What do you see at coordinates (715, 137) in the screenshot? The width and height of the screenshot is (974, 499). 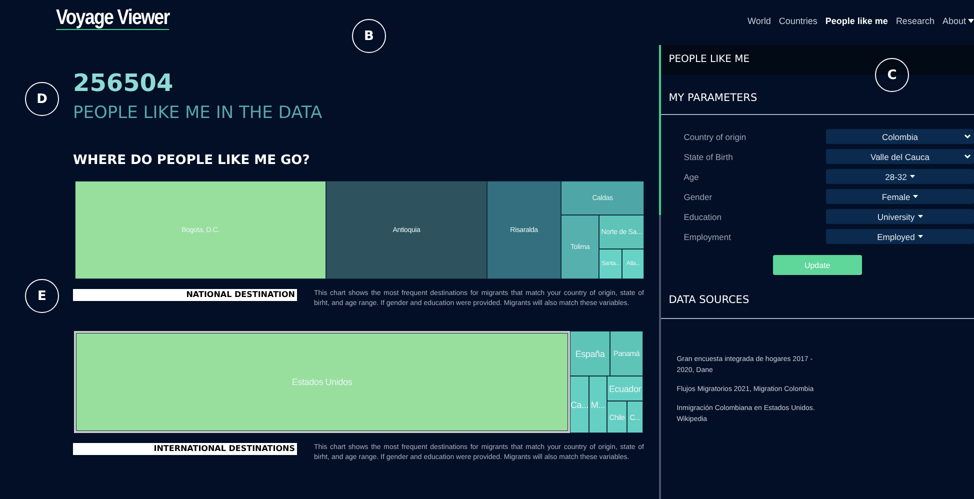 I see `parameter-label: Country of origin` at bounding box center [715, 137].